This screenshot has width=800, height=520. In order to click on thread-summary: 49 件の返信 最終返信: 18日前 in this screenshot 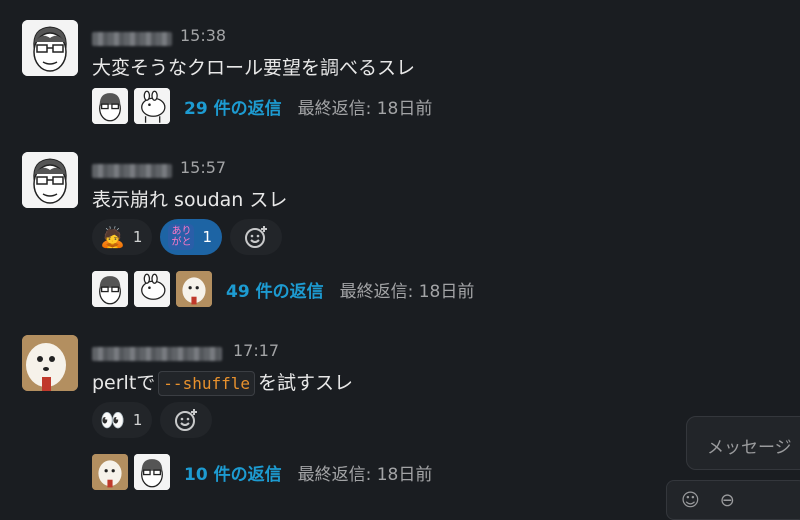, I will do `click(283, 289)`.